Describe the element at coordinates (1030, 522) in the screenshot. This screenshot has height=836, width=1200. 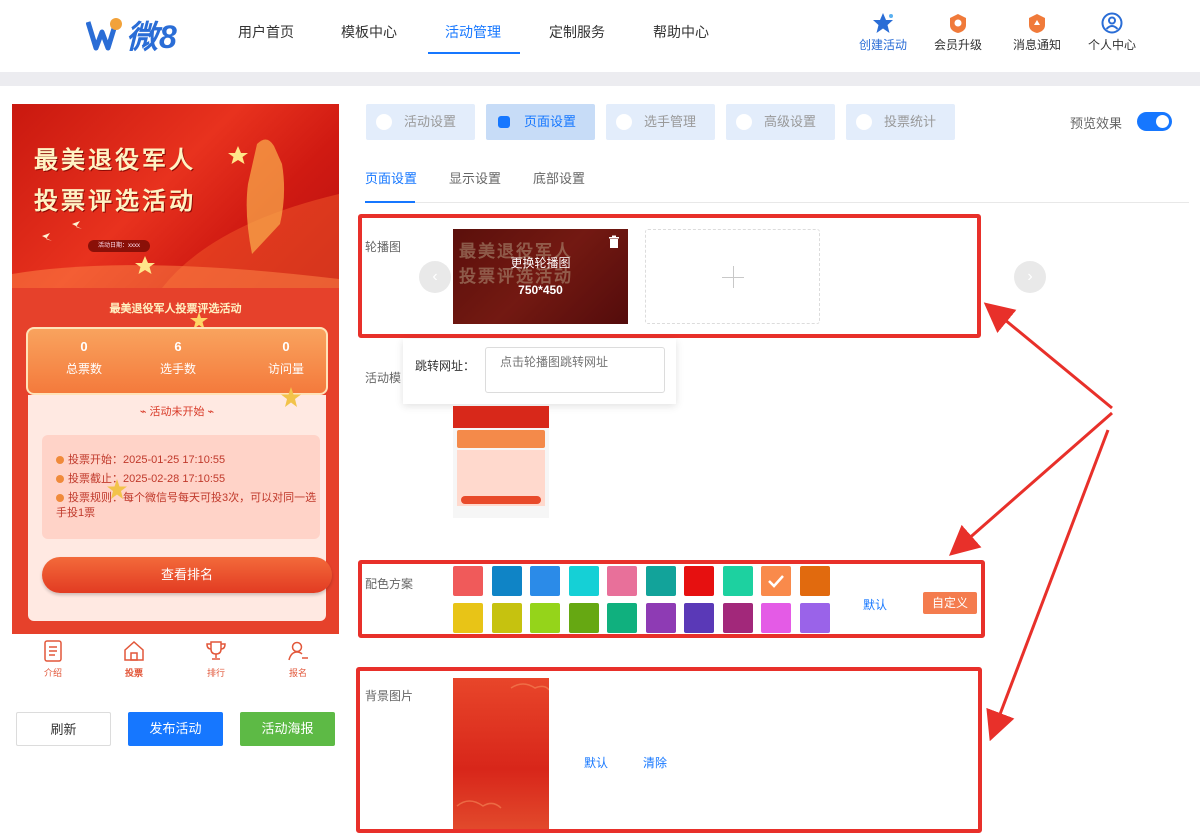
I see `annotation-arrows` at that location.